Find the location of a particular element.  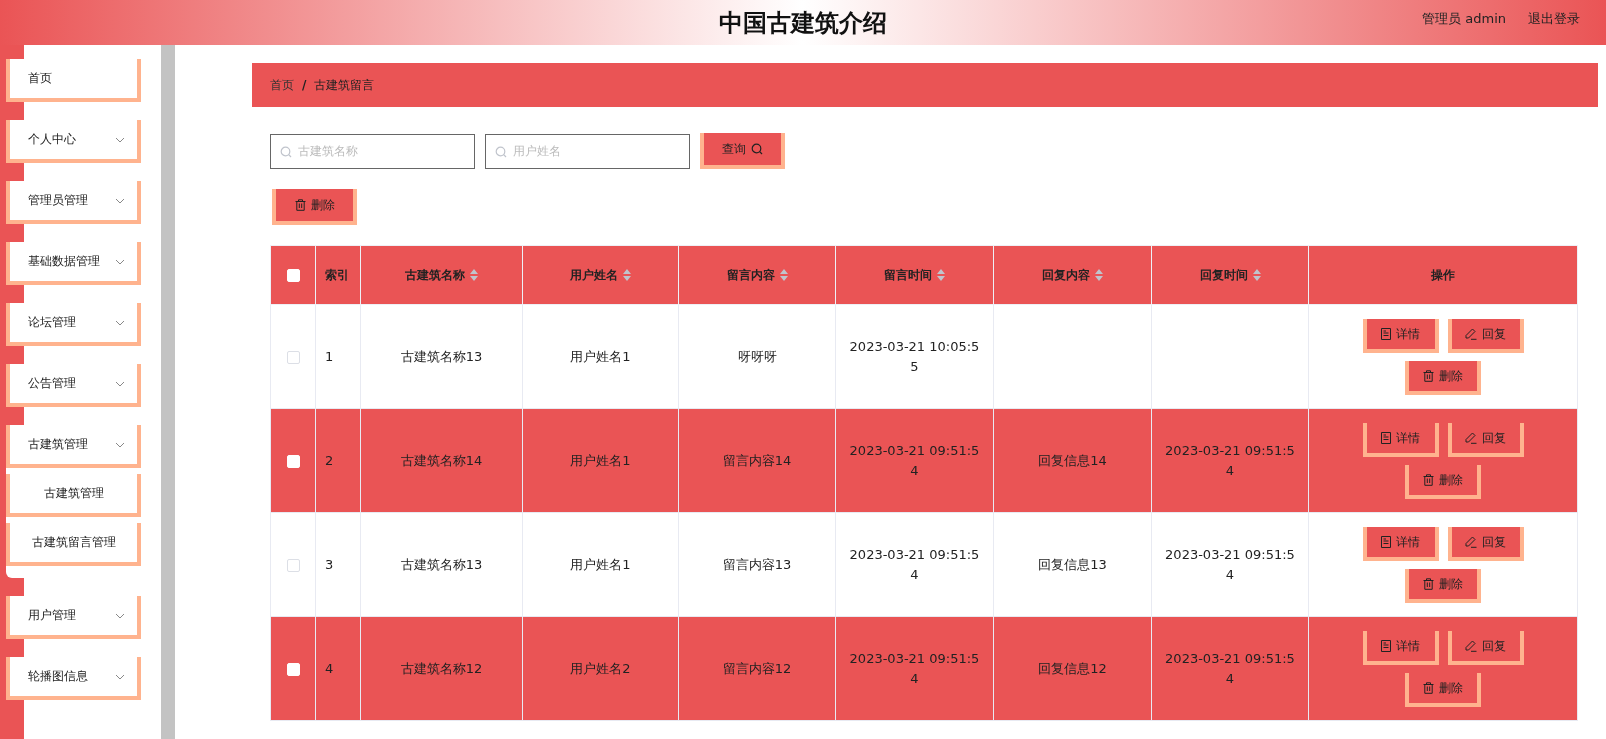

user-label: 管理员 admin is located at coordinates (1464, 19).